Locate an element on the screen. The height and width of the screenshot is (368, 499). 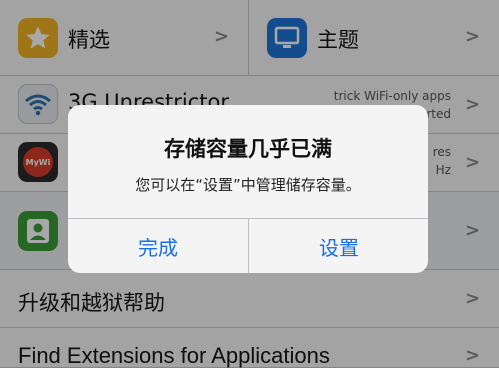
settings-button: 设置 is located at coordinates (338, 246).